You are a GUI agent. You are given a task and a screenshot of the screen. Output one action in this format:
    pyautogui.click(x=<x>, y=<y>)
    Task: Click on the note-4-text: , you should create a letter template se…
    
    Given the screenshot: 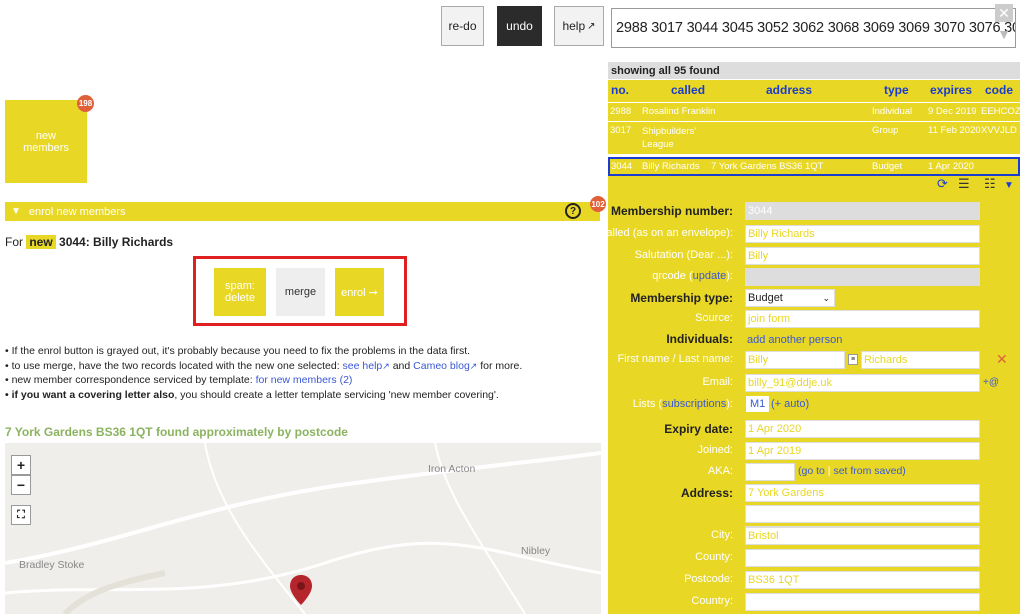 What is the action you would take?
    pyautogui.click(x=336, y=394)
    